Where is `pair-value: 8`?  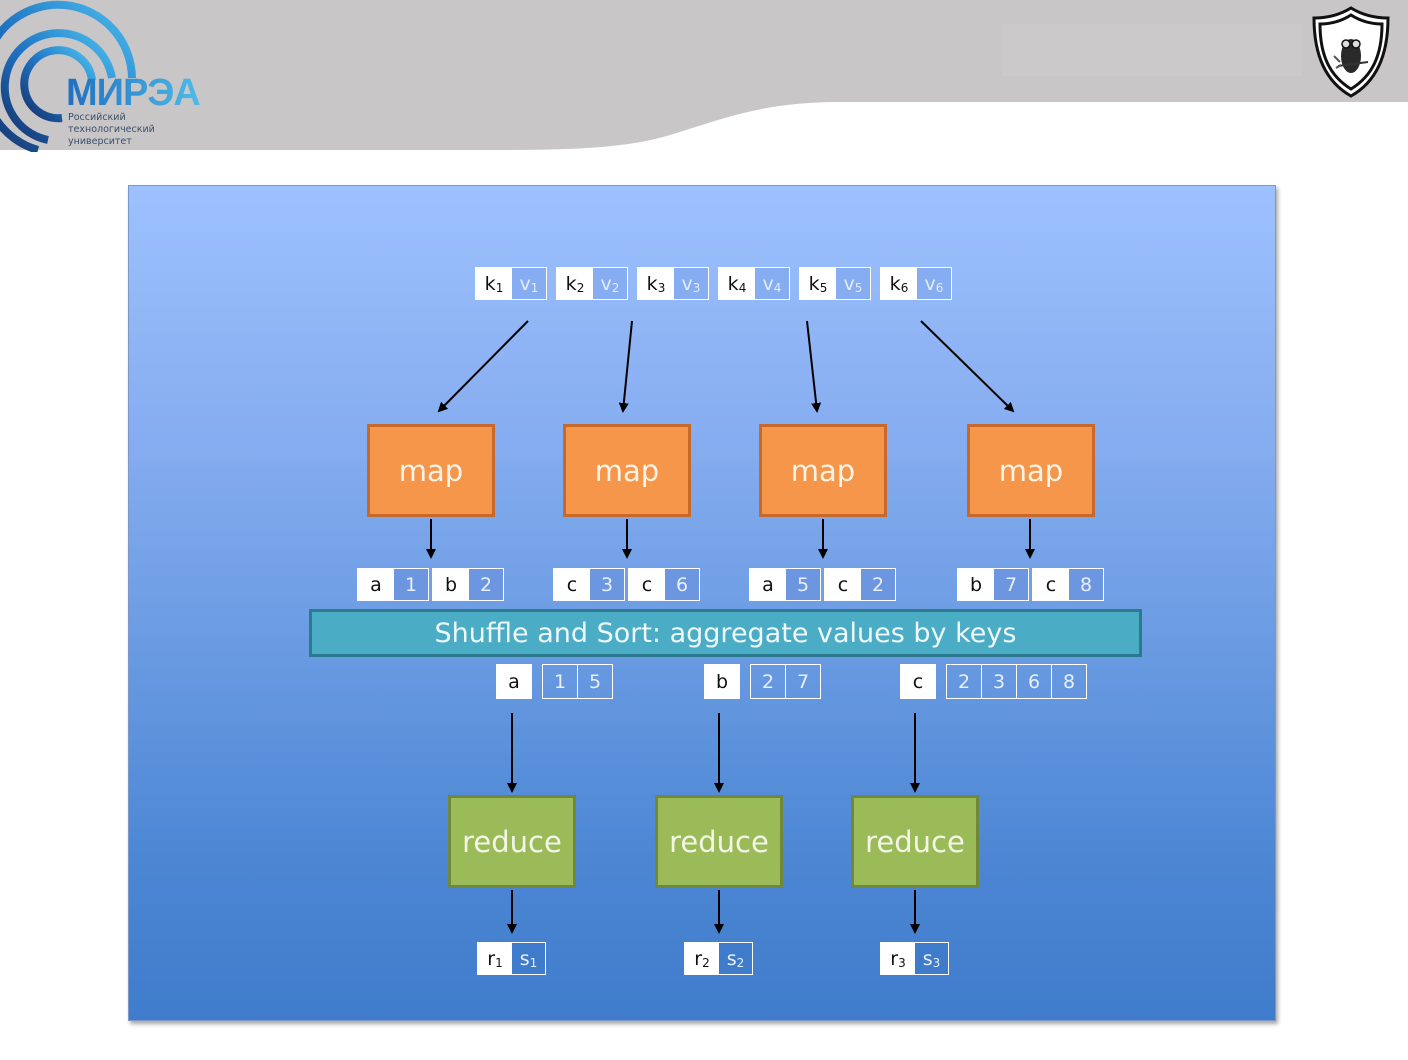 pair-value: 8 is located at coordinates (1086, 584).